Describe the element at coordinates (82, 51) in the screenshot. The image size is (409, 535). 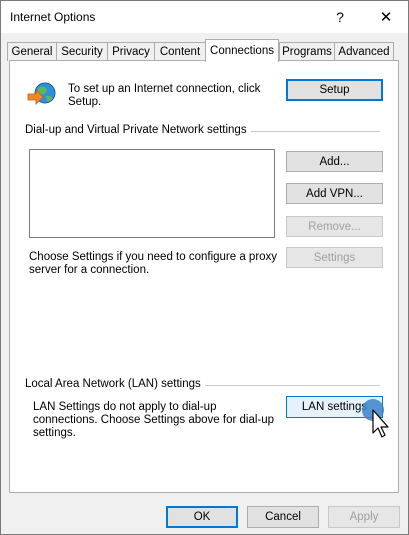
I see `tab-security: Security` at that location.